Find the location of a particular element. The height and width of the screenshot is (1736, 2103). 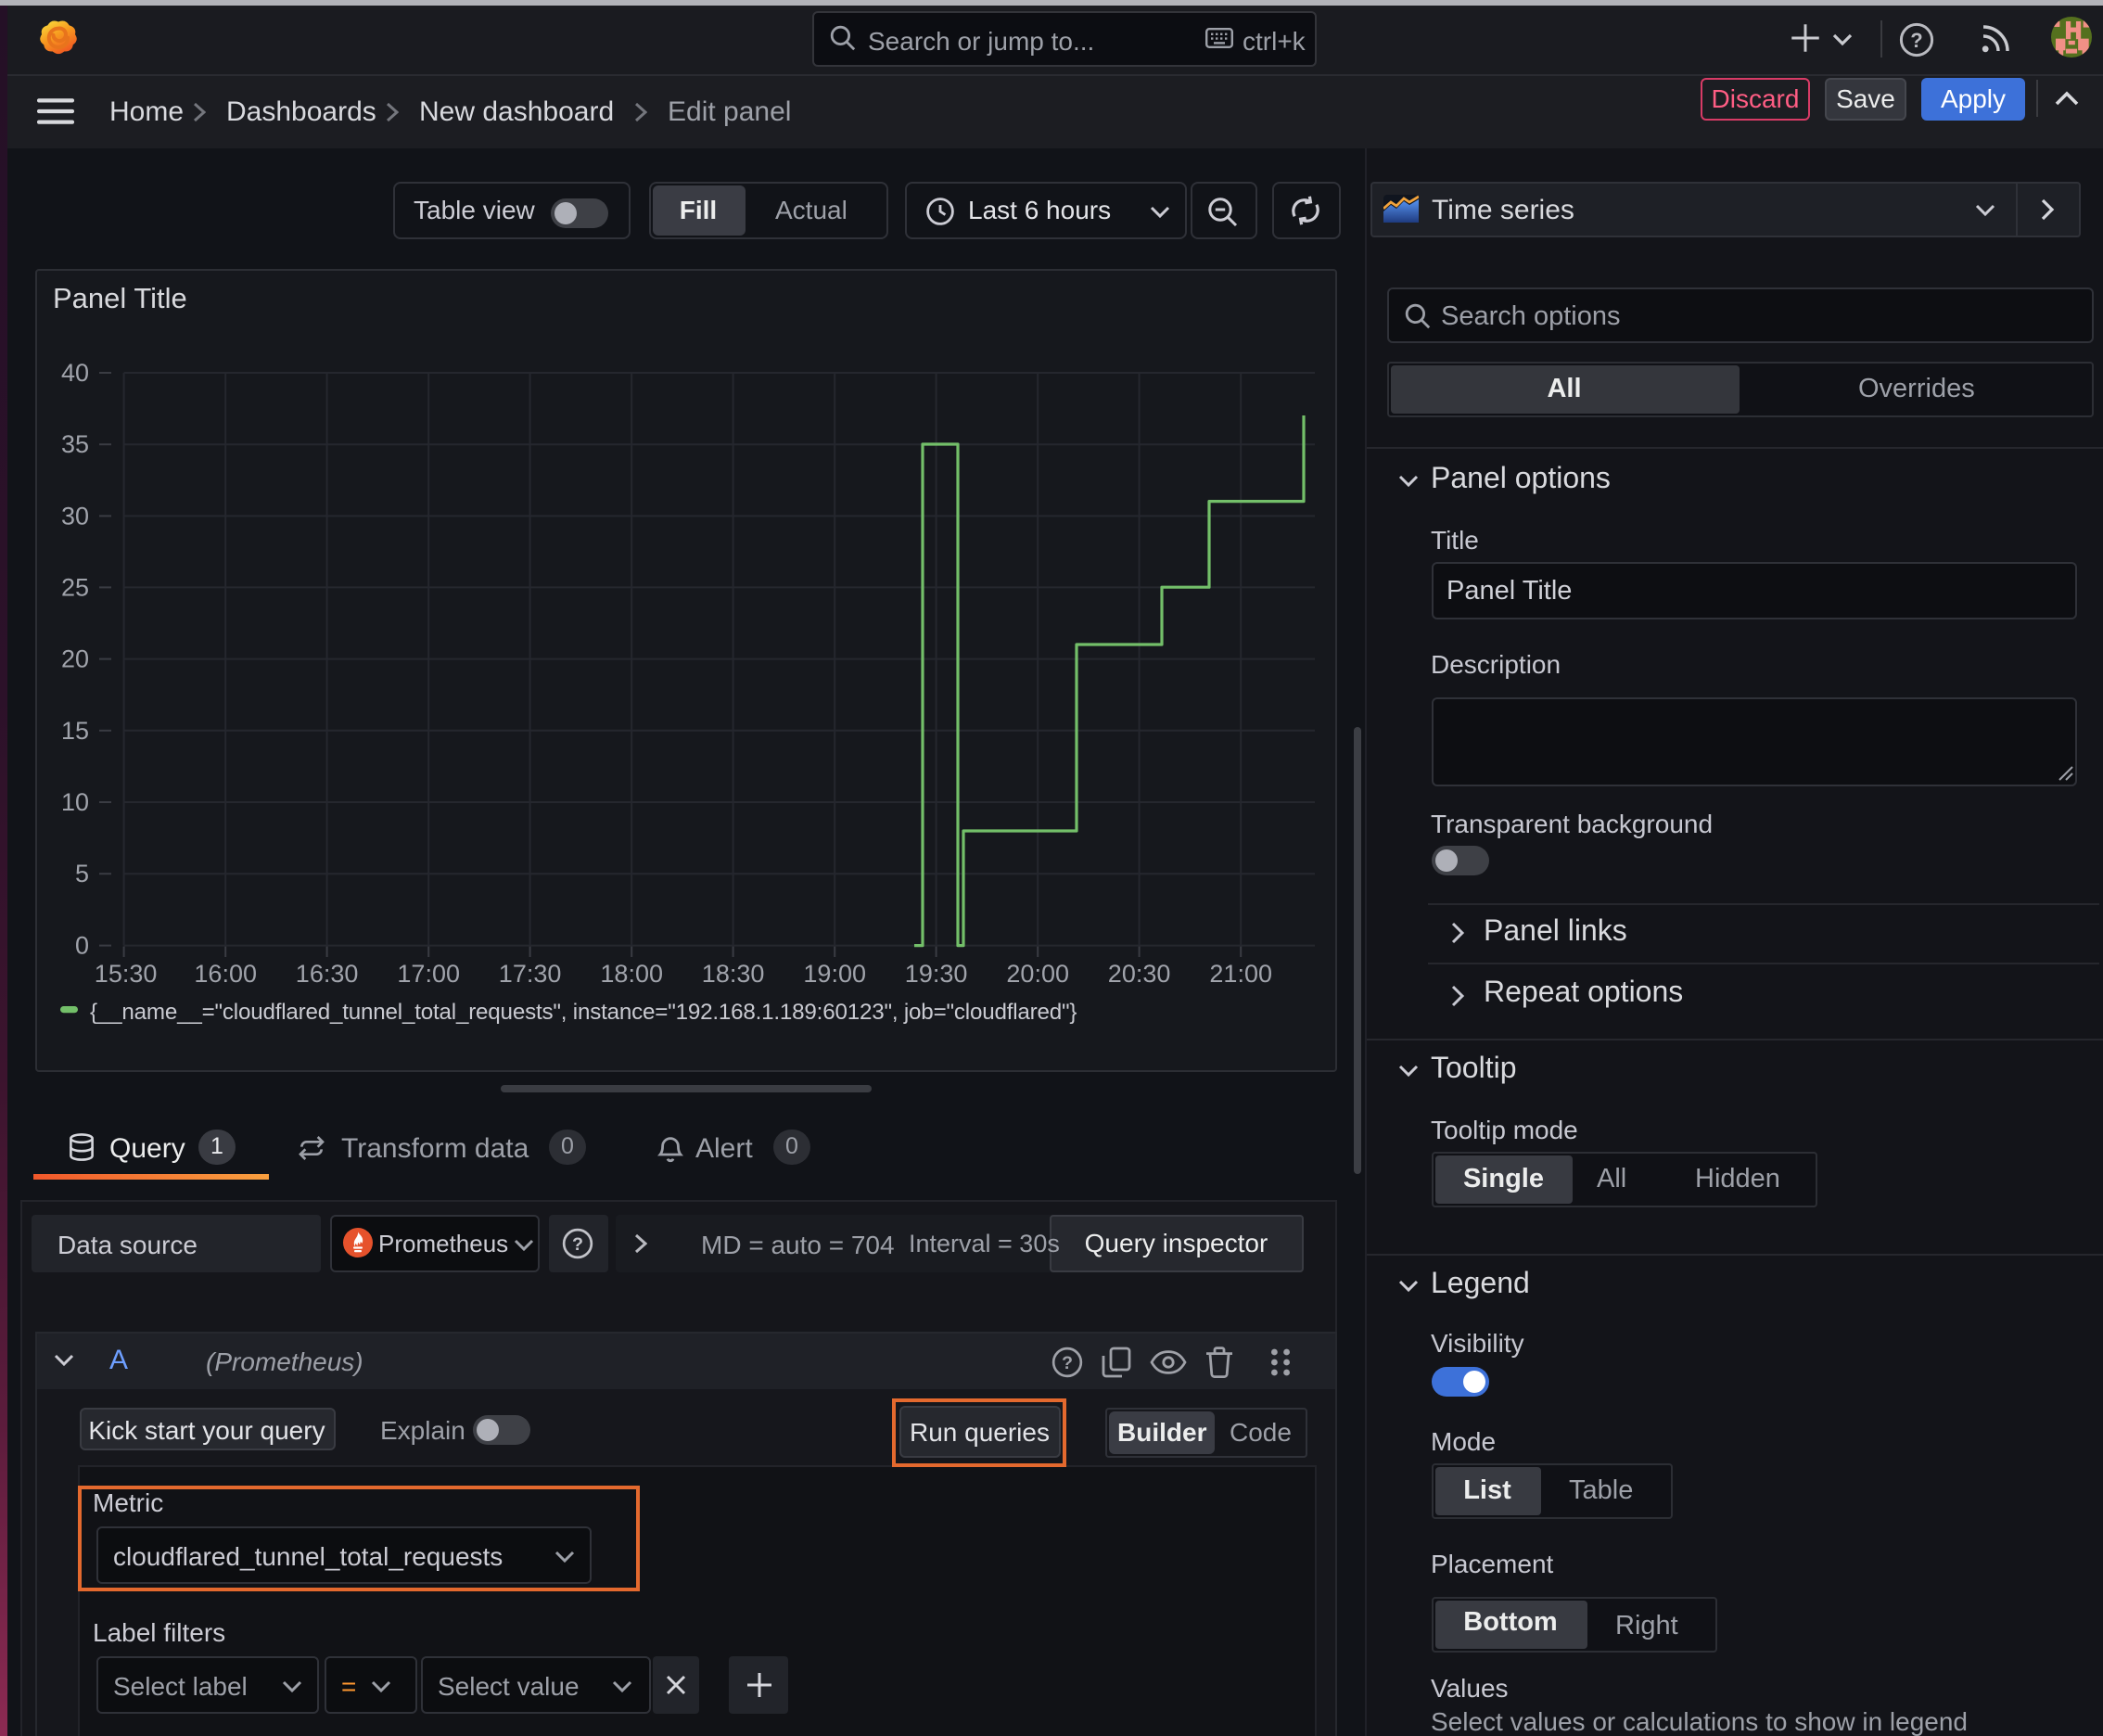

svg-text: 25 is located at coordinates (74, 587).